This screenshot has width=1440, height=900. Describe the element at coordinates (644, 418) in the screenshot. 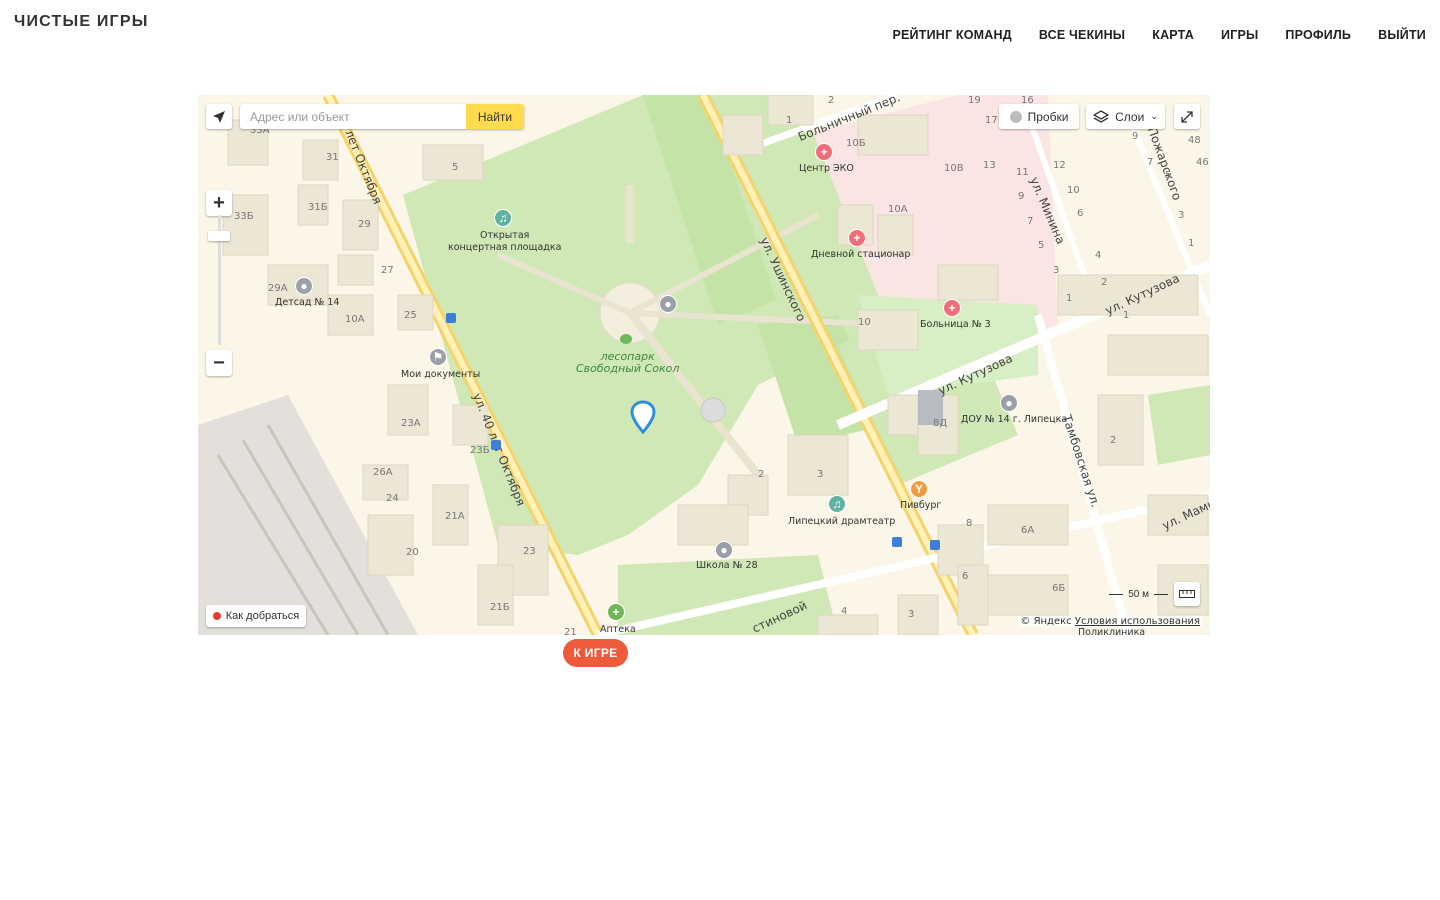

I see `location-pin-icon` at that location.